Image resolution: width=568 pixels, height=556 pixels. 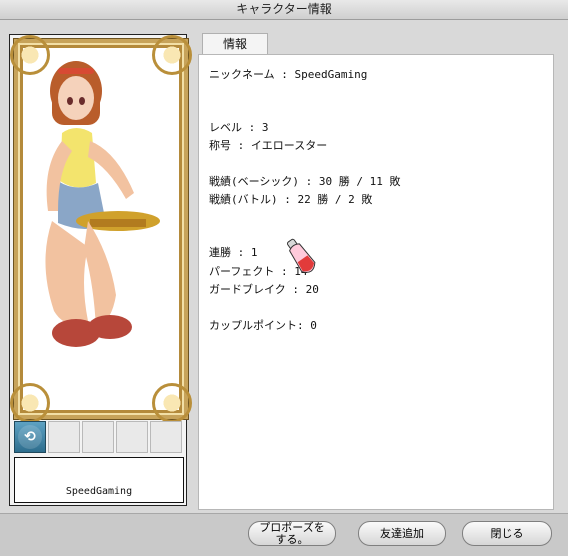 What do you see at coordinates (288, 74) in the screenshot?
I see `nickname-line: ニックネーム : SpeedGaming` at bounding box center [288, 74].